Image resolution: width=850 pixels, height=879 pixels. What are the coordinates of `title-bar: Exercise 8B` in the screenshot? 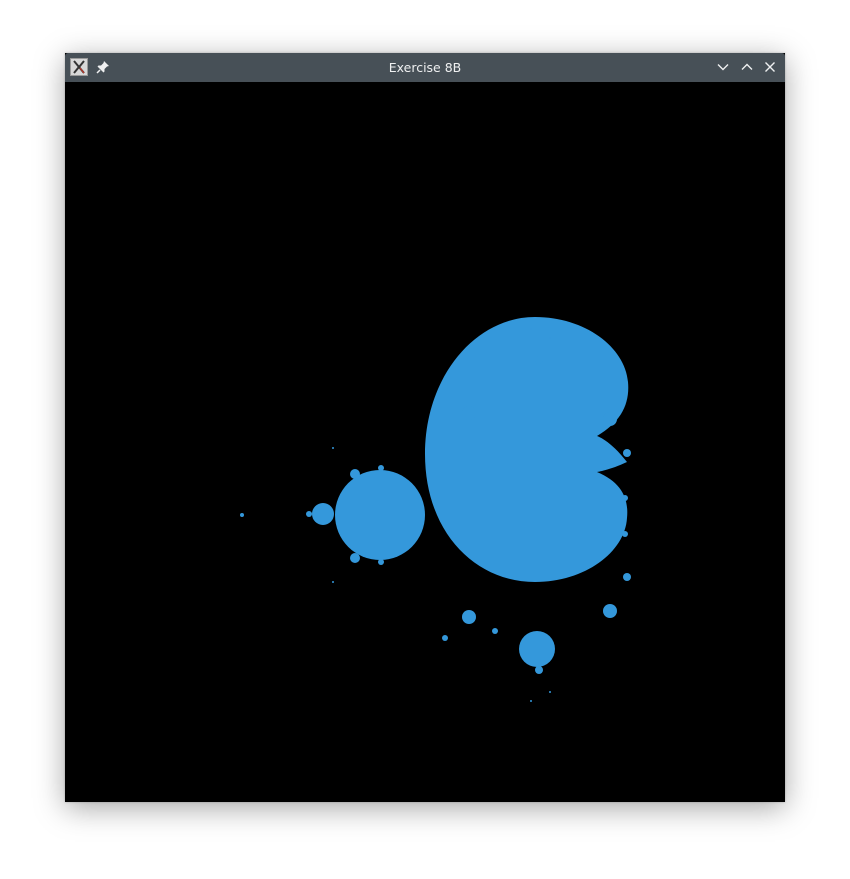 It's located at (425, 67).